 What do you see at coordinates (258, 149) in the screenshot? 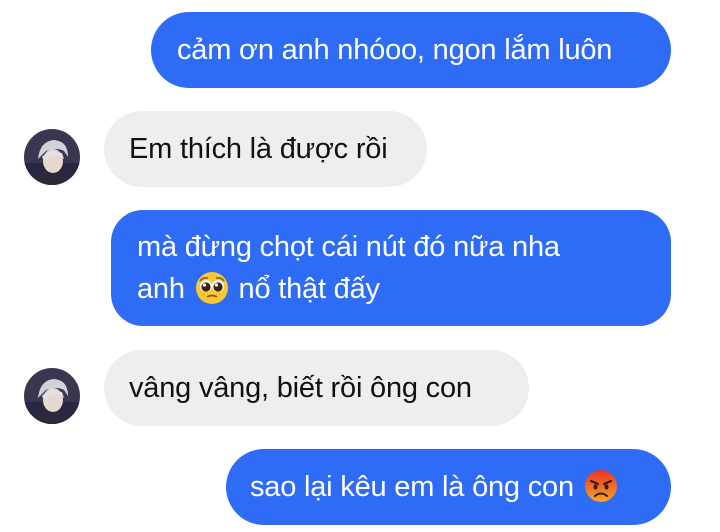
I see `message-text: Em thích là được rồi` at bounding box center [258, 149].